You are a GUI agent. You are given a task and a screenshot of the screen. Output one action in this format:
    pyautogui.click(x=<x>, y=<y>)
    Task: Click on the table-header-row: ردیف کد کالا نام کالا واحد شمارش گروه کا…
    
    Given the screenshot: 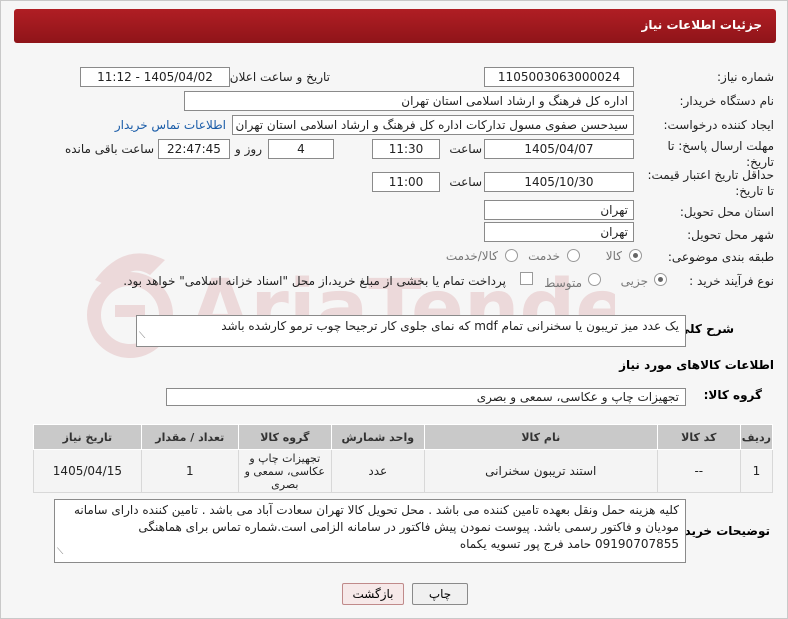 What is the action you would take?
    pyautogui.click(x=403, y=437)
    